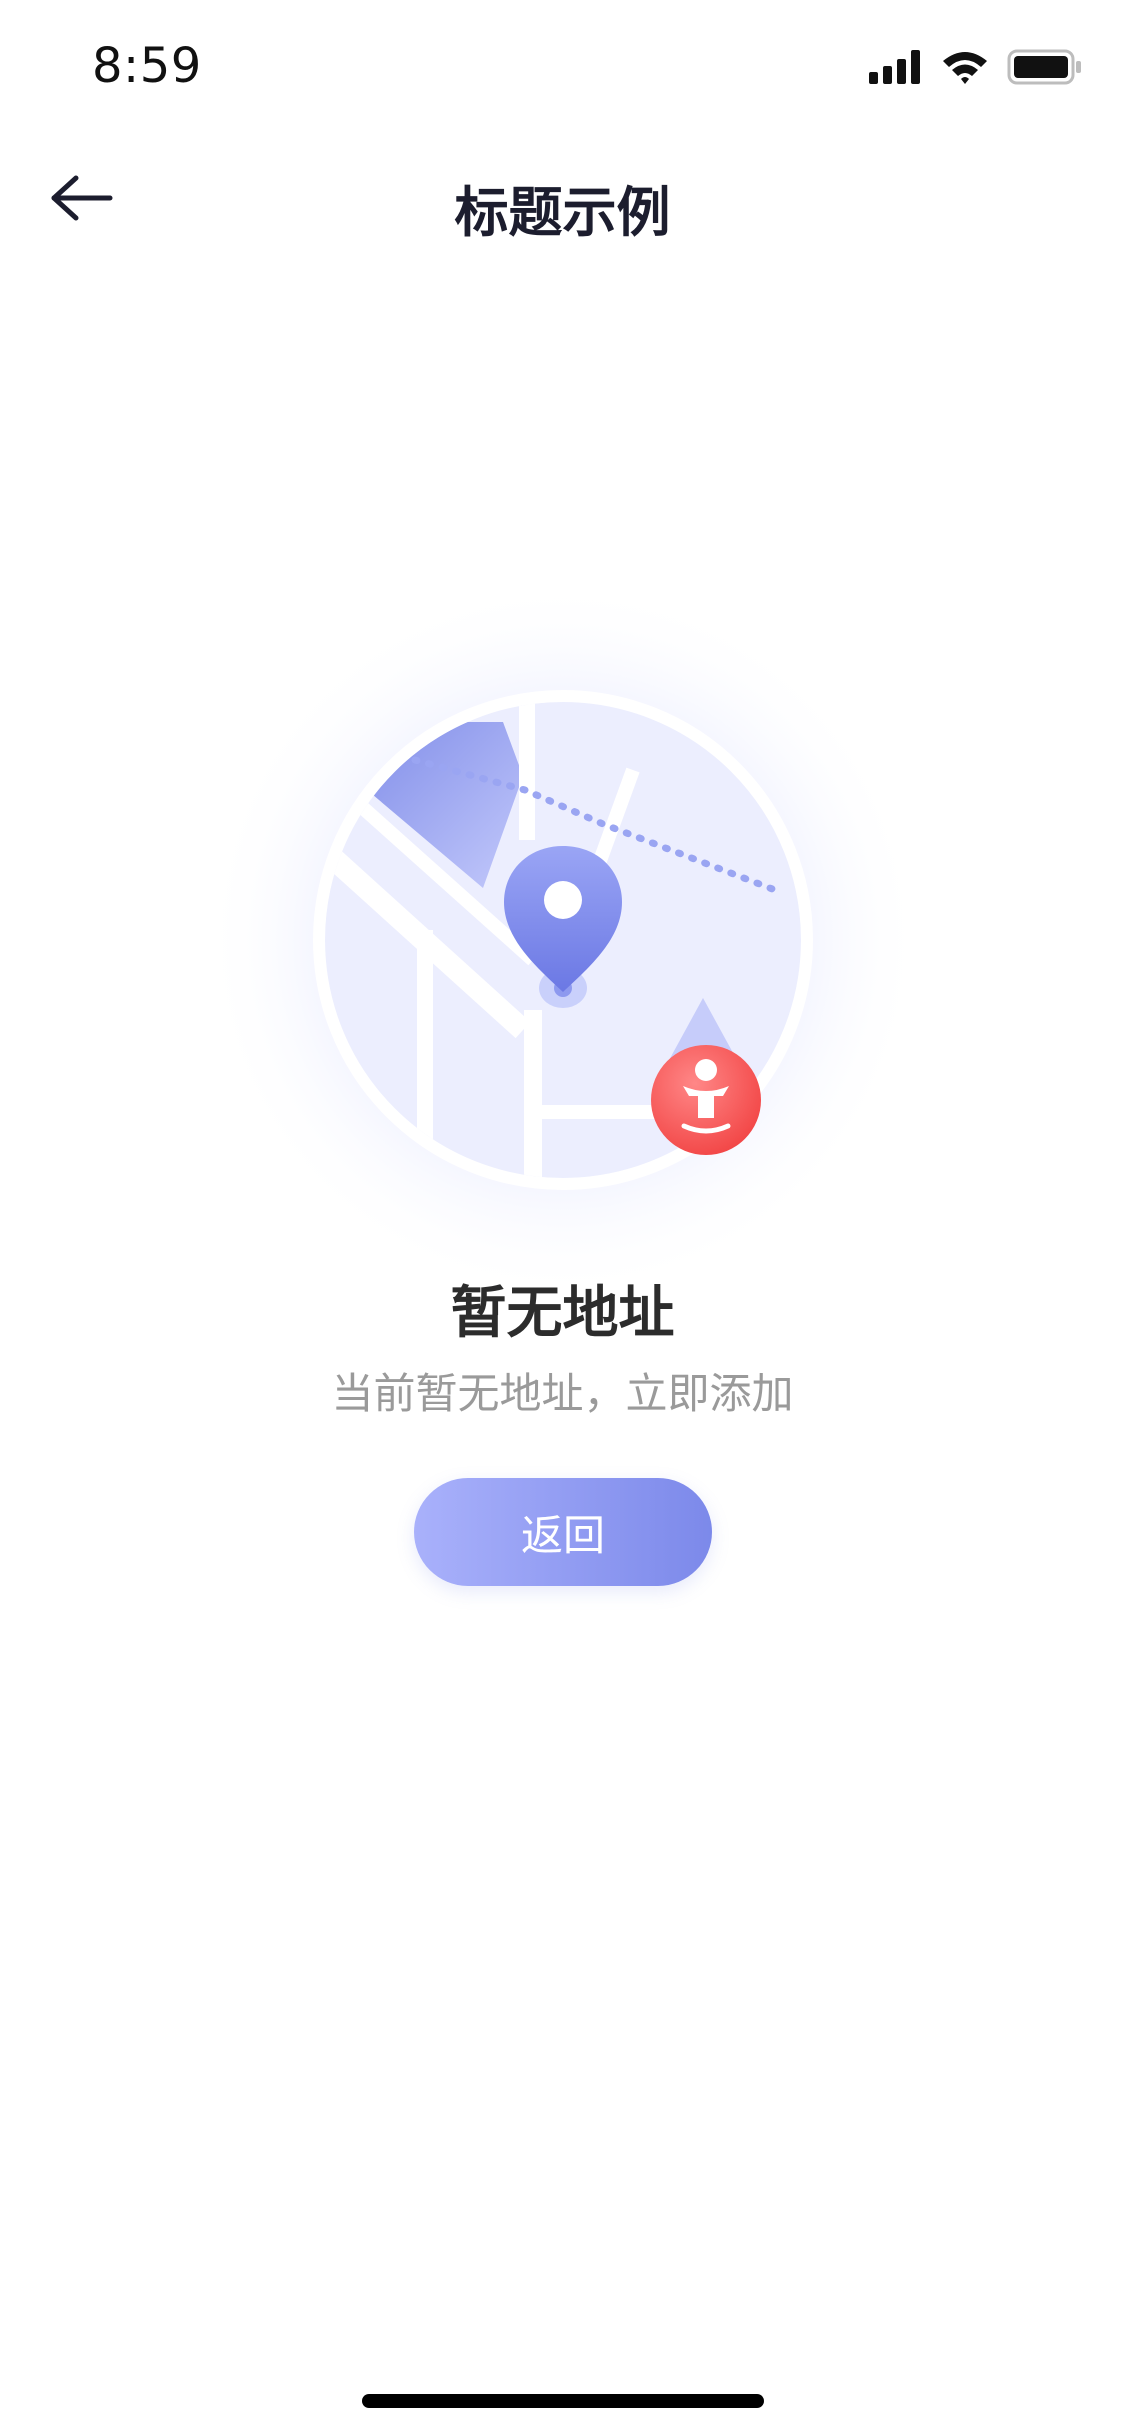 This screenshot has height=2436, width=1125. Describe the element at coordinates (562, 1393) in the screenshot. I see `empty-state-description: 当前暂无地址，立即添加` at that location.